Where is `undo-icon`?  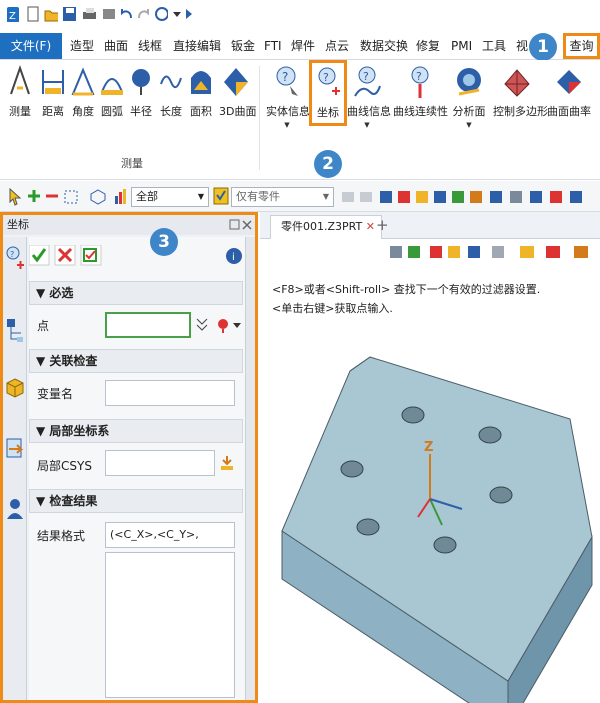 undo-icon is located at coordinates (126, 14).